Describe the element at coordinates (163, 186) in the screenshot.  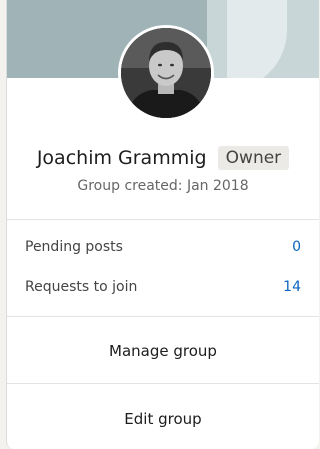
I see `group-created-date: Group created: Jan 2018` at that location.